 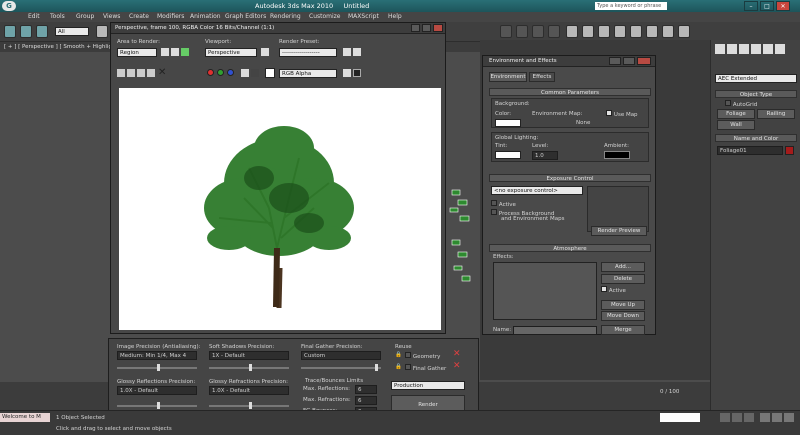 I want to click on viewport-dropdown: Perspective, so click(x=231, y=52).